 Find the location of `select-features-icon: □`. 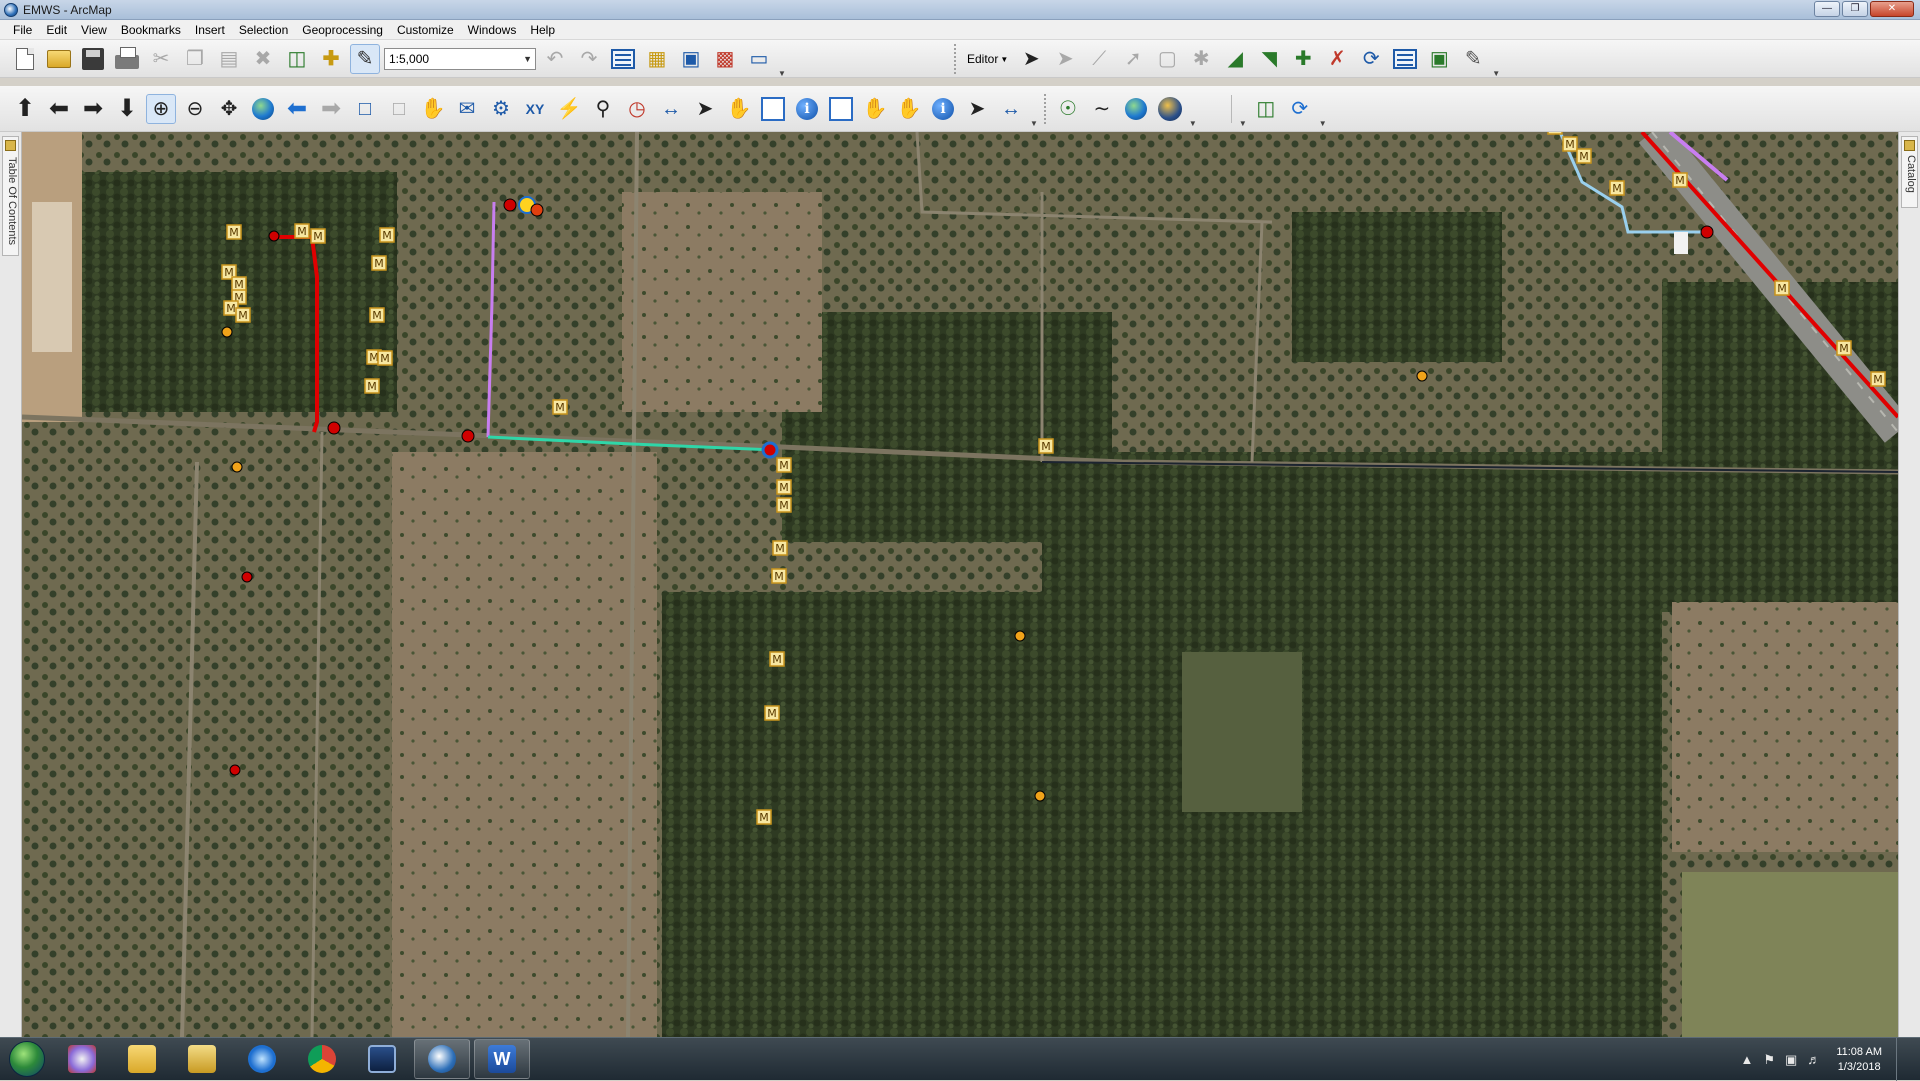

select-features-icon: □ is located at coordinates (365, 109).